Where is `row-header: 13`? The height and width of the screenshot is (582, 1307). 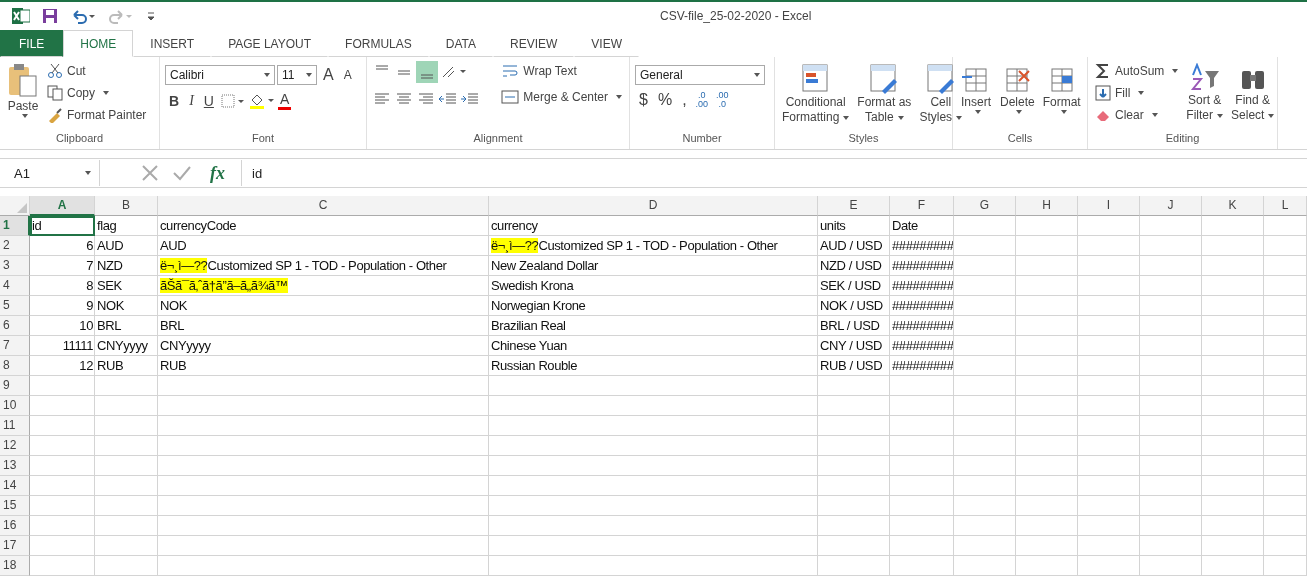
row-header: 13 is located at coordinates (15, 466).